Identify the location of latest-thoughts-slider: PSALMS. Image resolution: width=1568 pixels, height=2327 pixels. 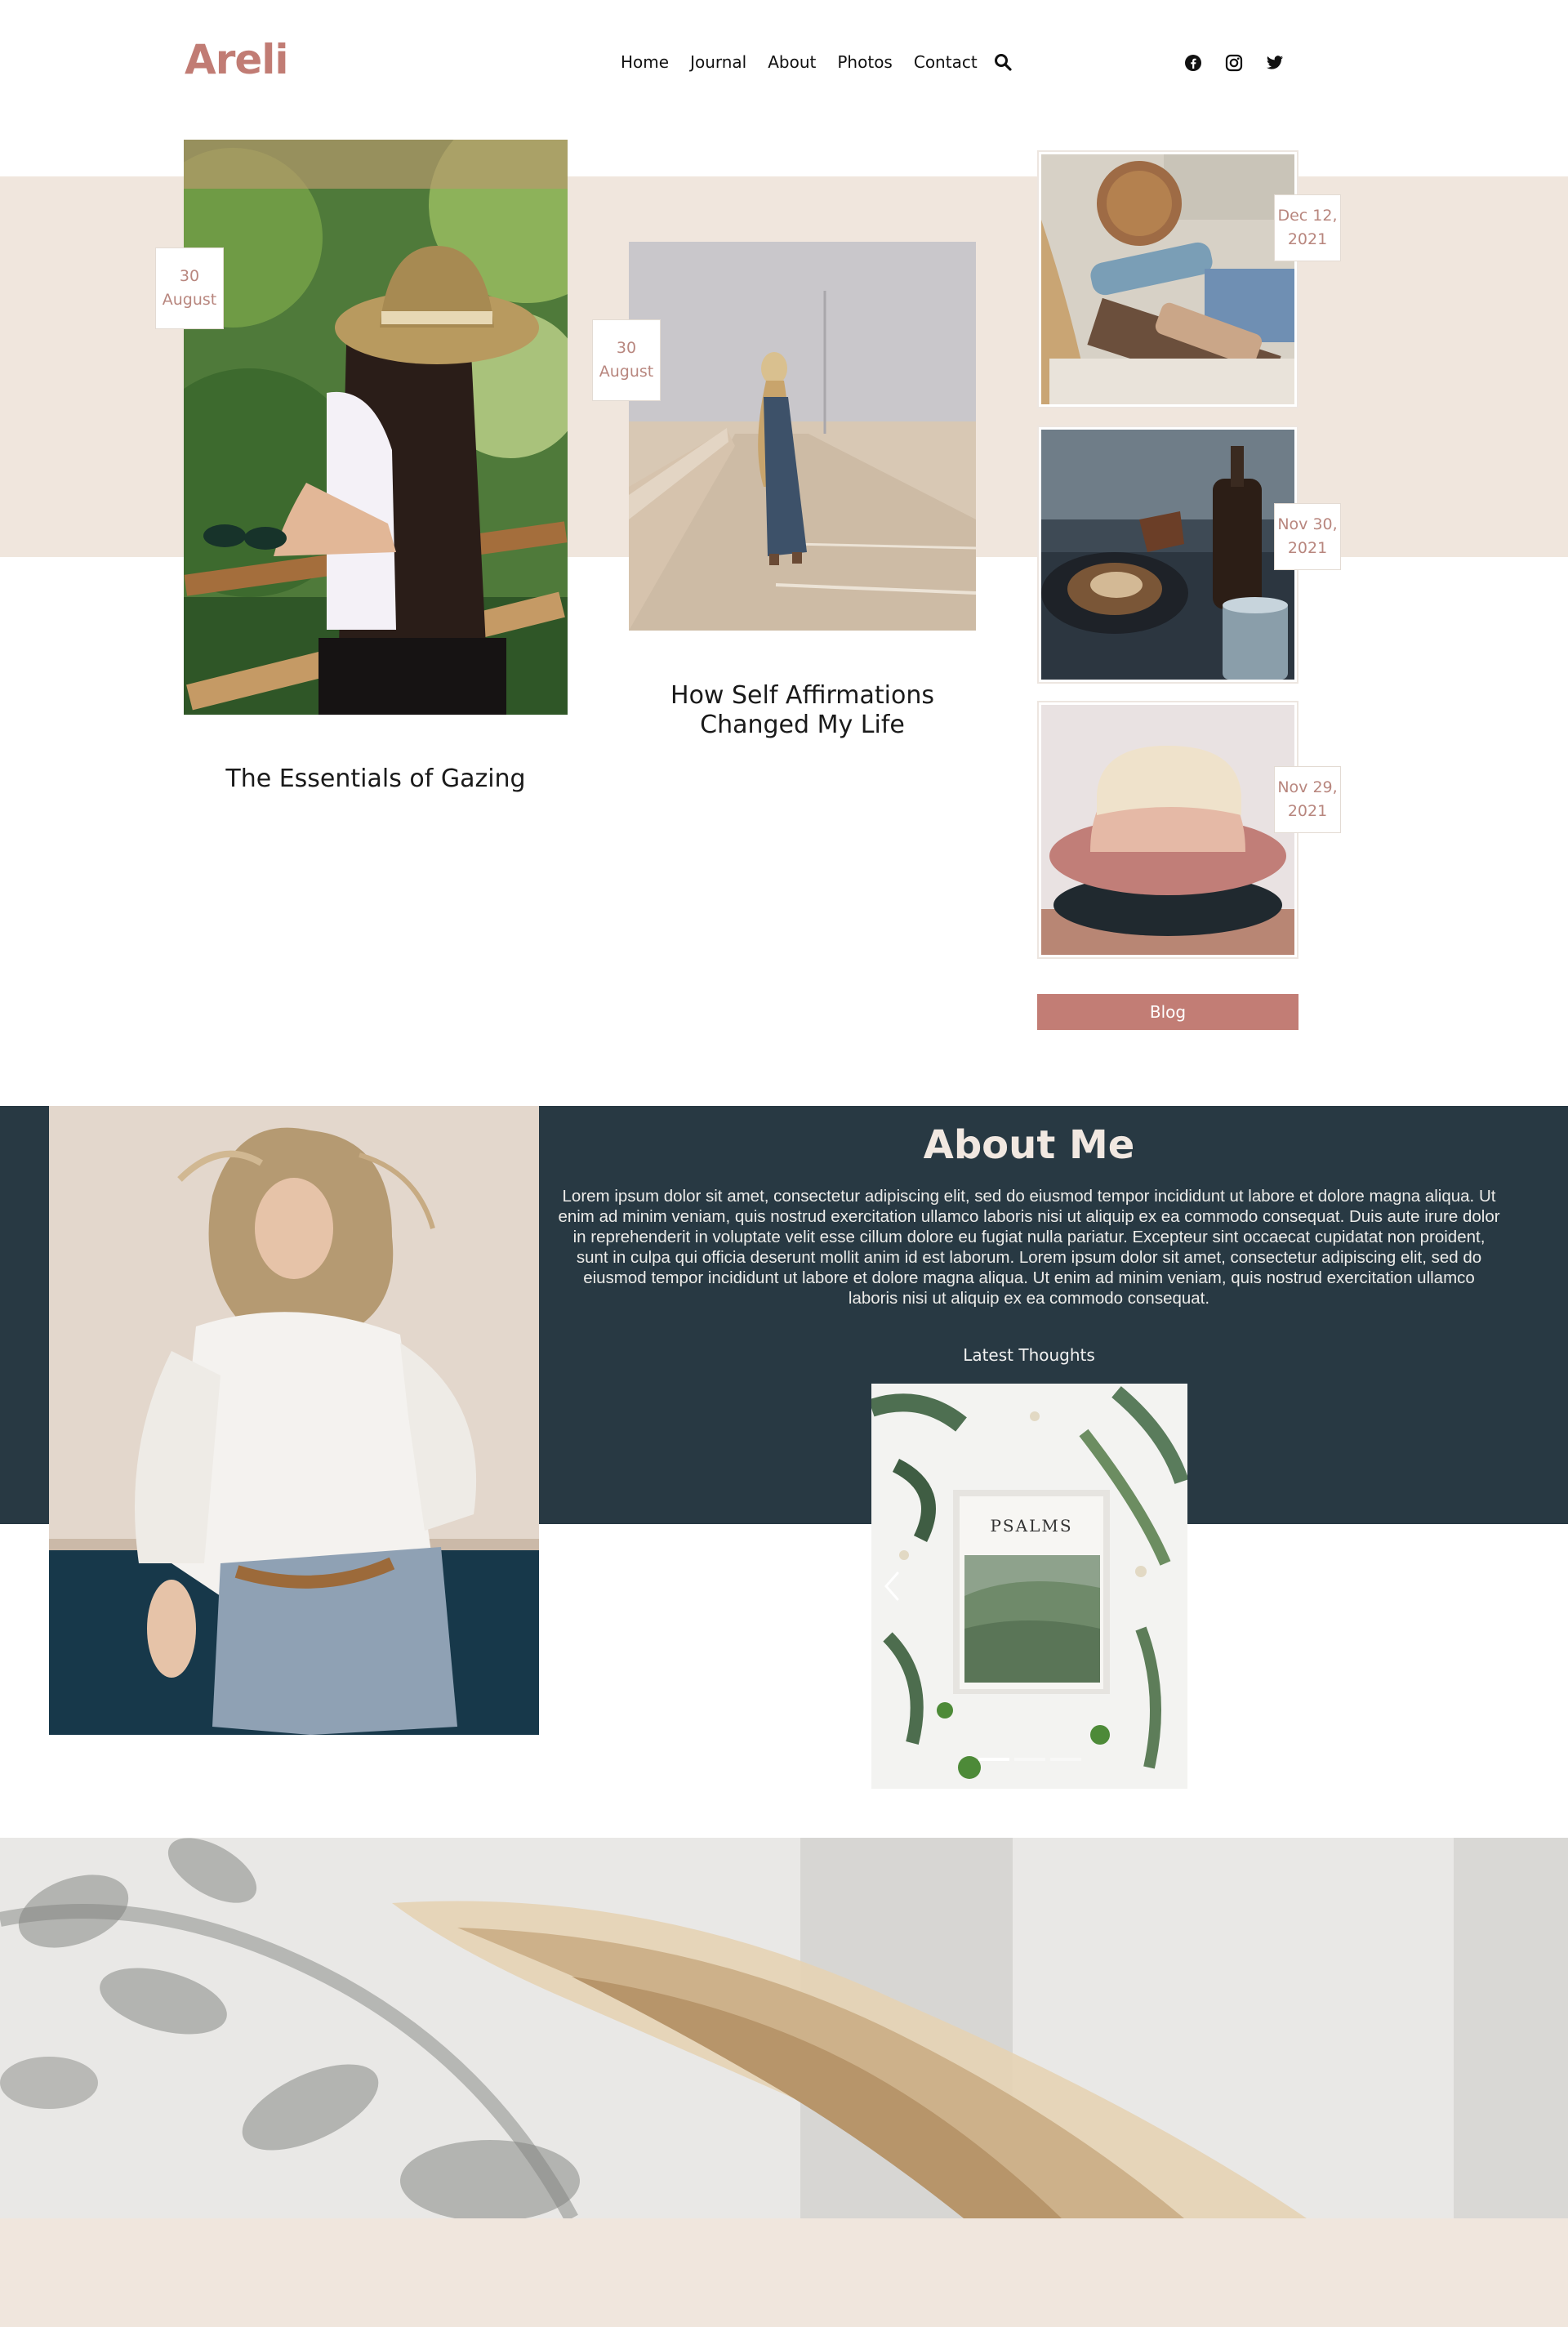
(1029, 1586).